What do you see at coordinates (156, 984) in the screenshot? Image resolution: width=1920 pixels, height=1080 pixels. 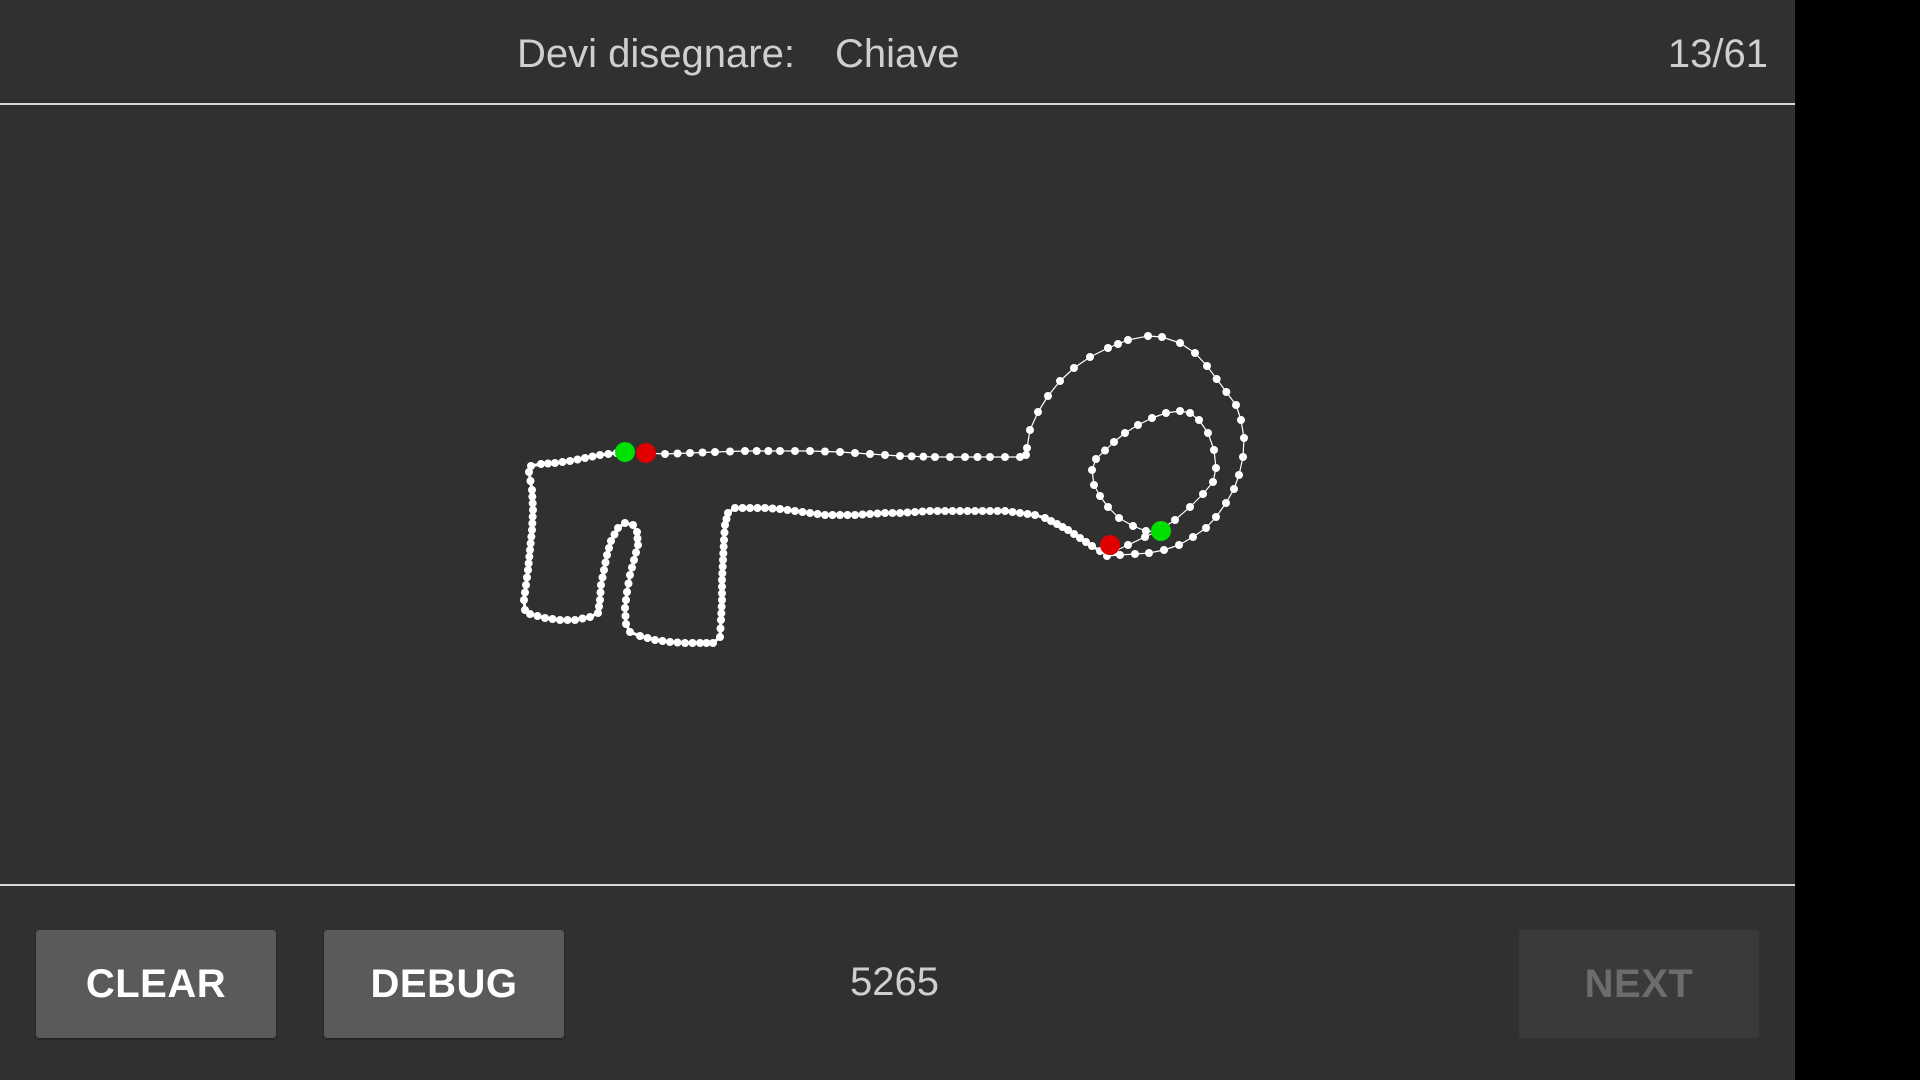 I see `clear-button: CLEAR` at bounding box center [156, 984].